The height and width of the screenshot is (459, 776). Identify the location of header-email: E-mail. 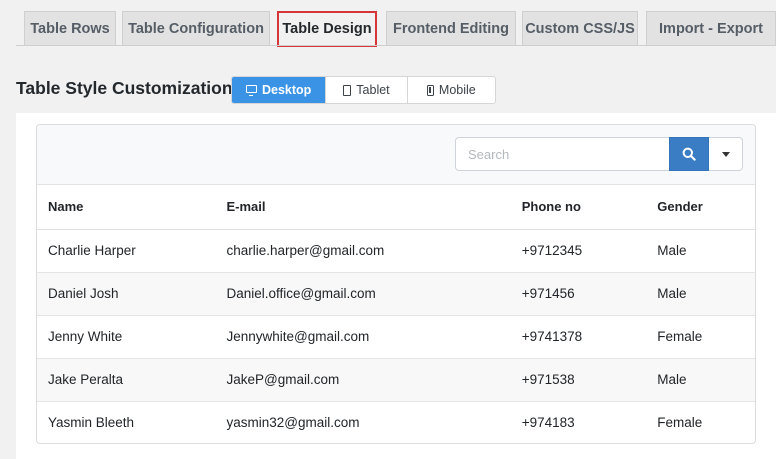
(363, 207).